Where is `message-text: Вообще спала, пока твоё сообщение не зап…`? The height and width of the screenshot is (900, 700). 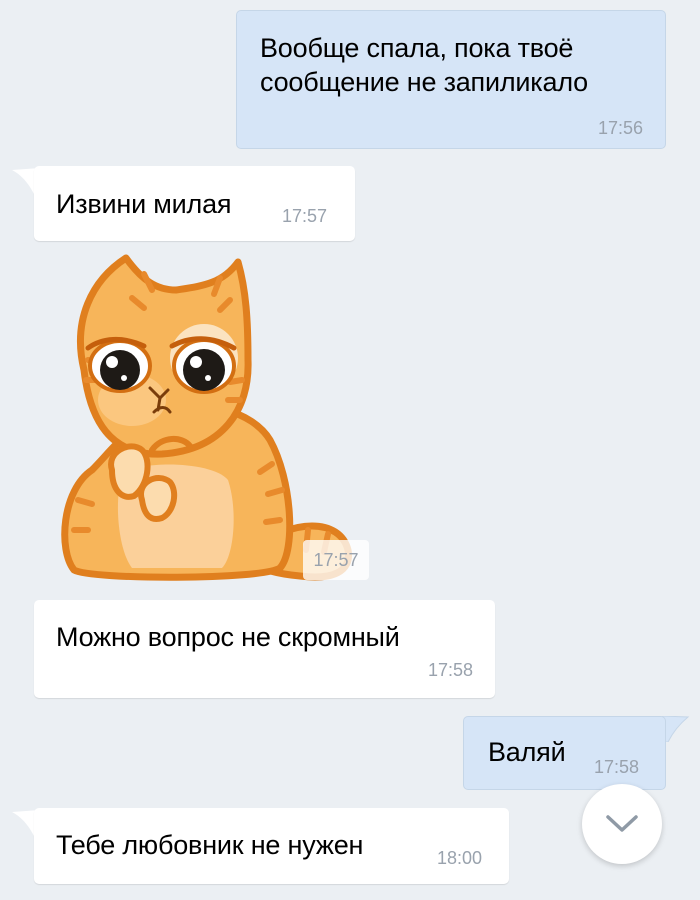
message-text: Вообще спала, пока твоё сообщение не зап… is located at coordinates (424, 65).